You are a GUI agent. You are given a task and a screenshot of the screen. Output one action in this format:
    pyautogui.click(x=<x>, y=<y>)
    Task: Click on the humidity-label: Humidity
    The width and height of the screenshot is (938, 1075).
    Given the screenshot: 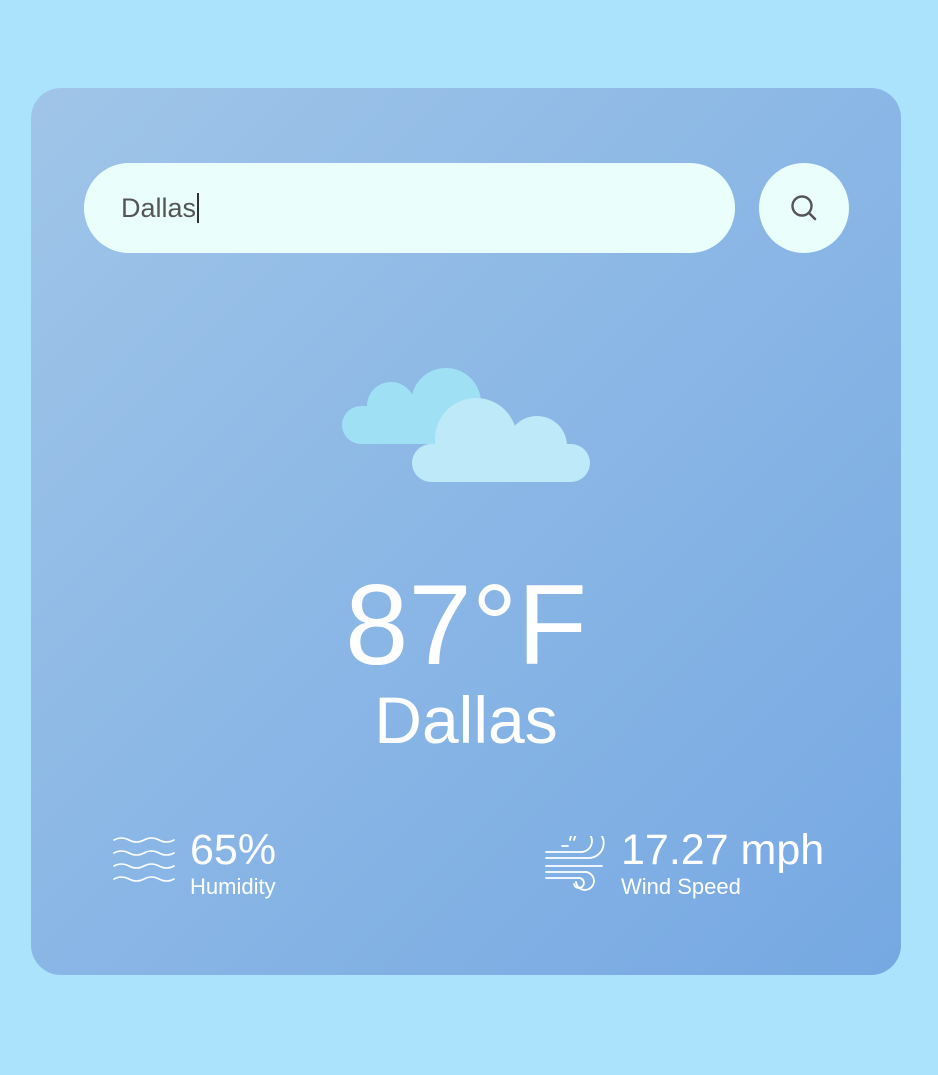 What is the action you would take?
    pyautogui.click(x=233, y=886)
    